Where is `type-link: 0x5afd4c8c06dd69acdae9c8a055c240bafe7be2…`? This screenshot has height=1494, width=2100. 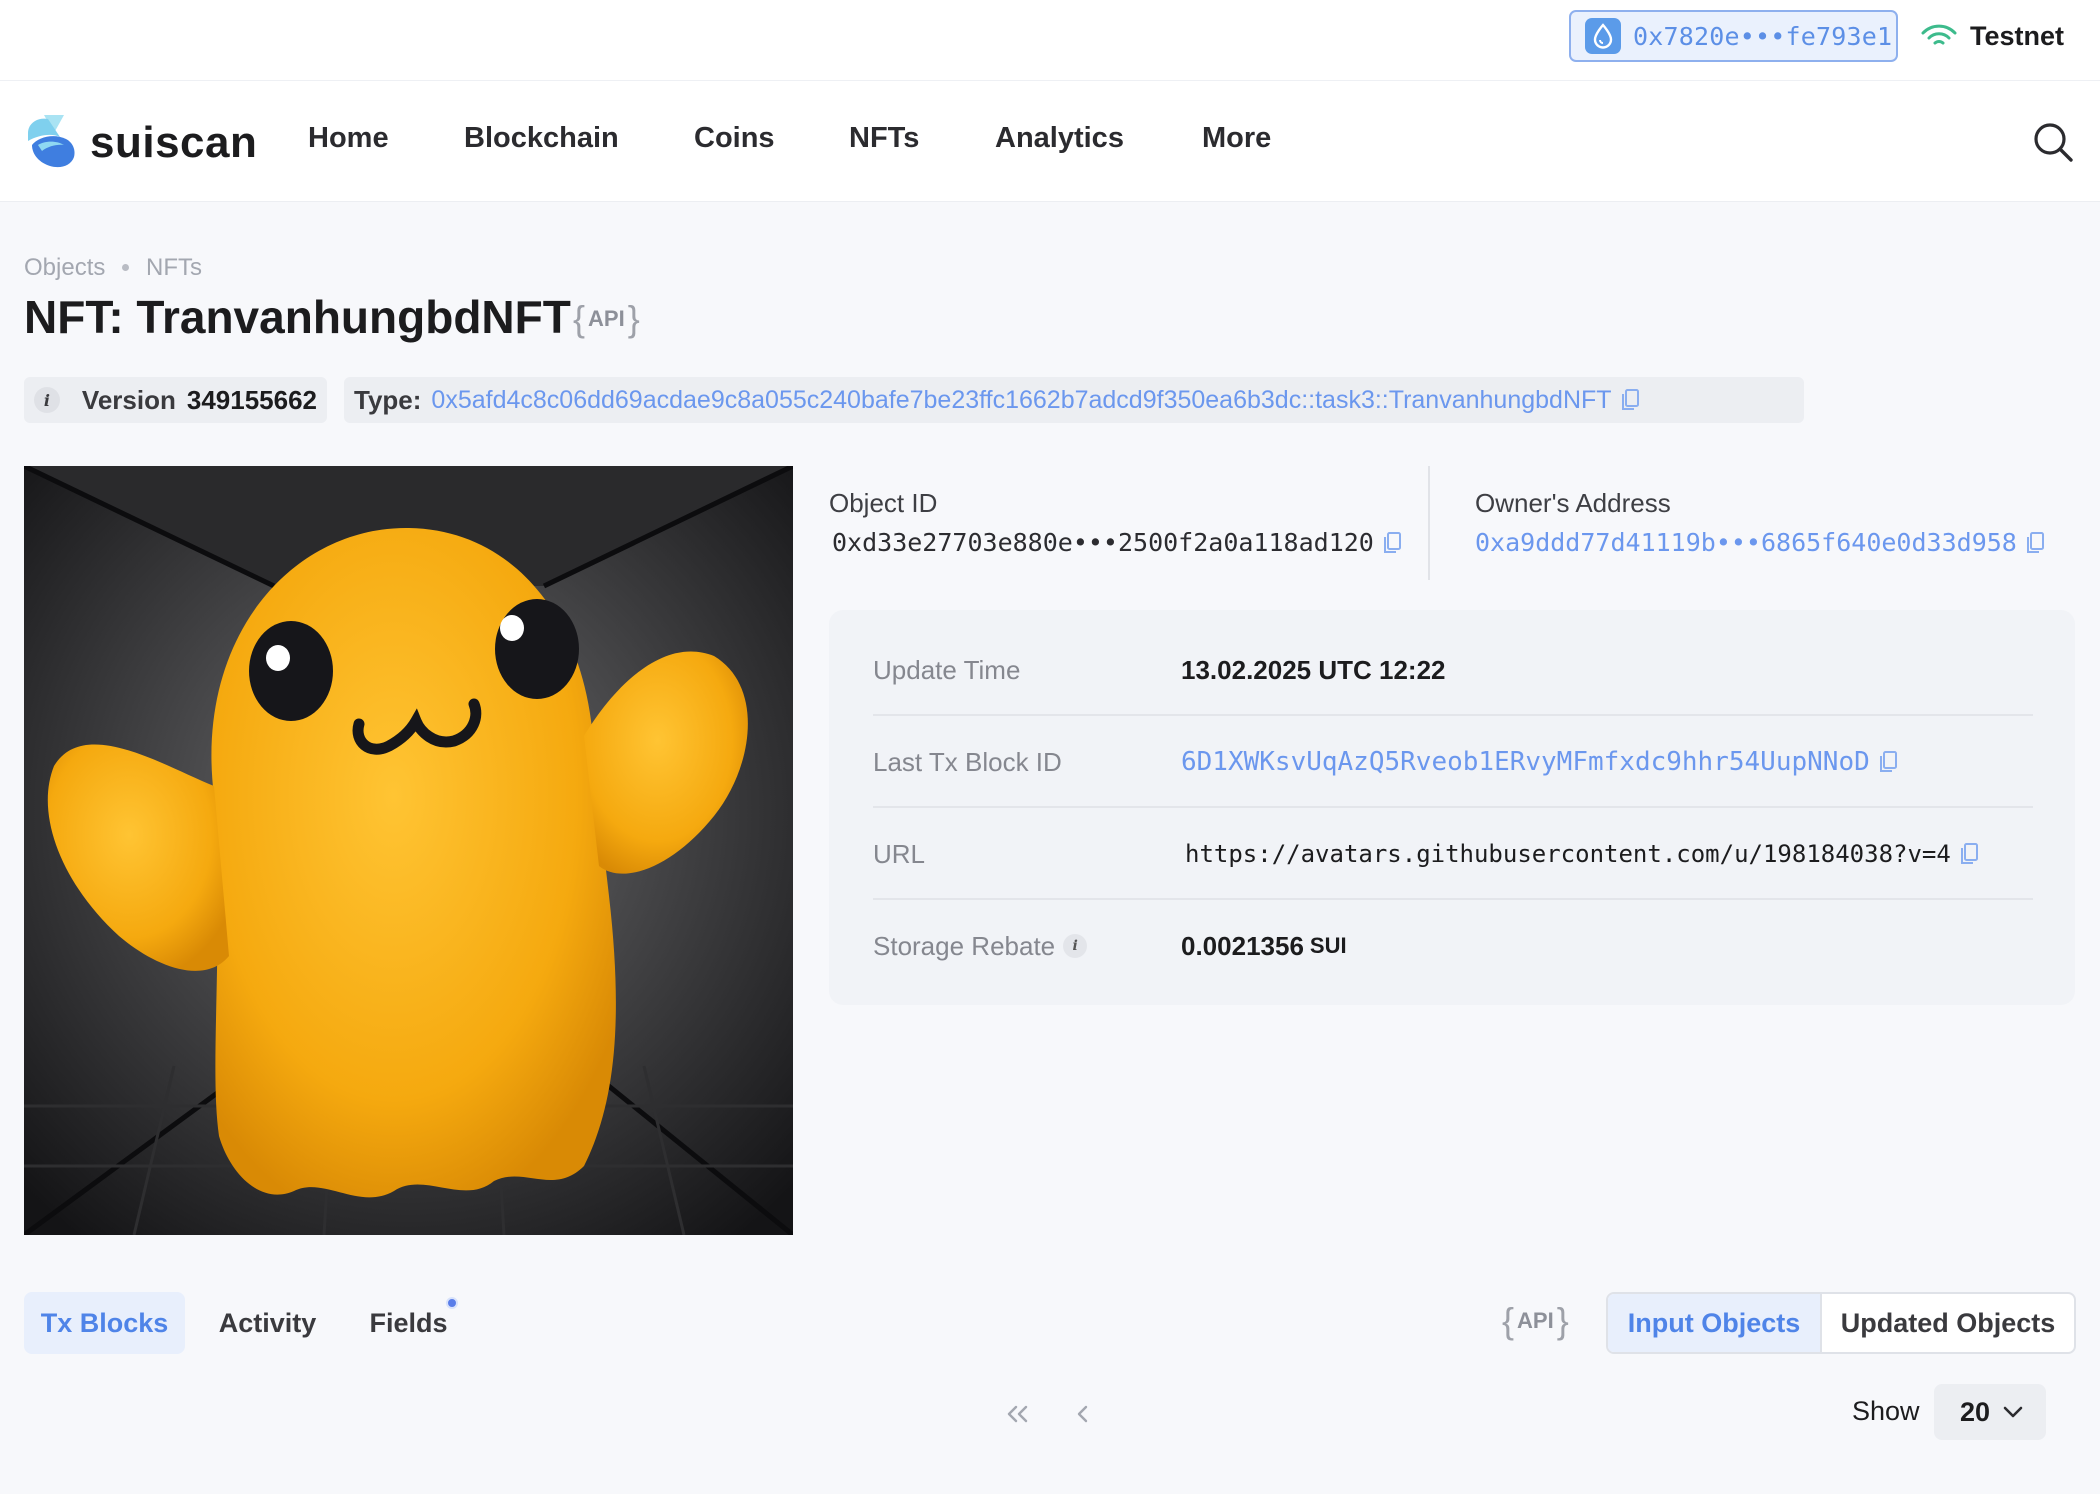
type-link: 0x5afd4c8c06dd69acdae9c8a055c240bafe7be2… is located at coordinates (1021, 400).